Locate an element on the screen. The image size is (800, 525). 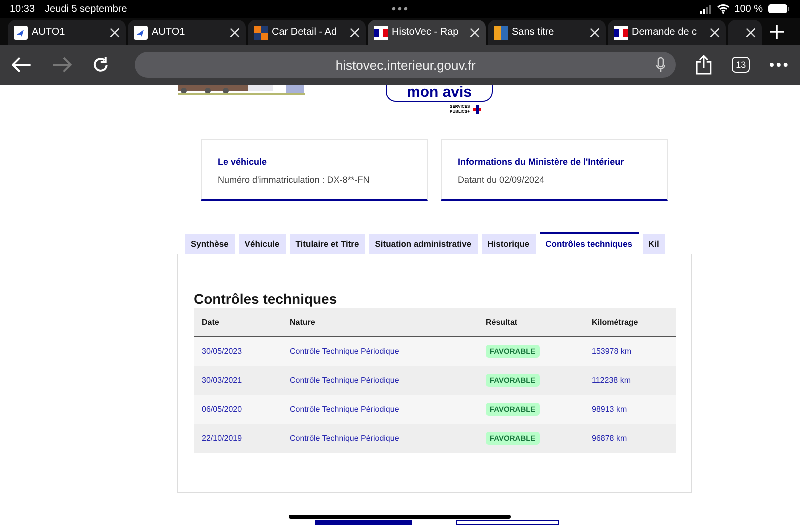
tab-count-button: 13 is located at coordinates (741, 65).